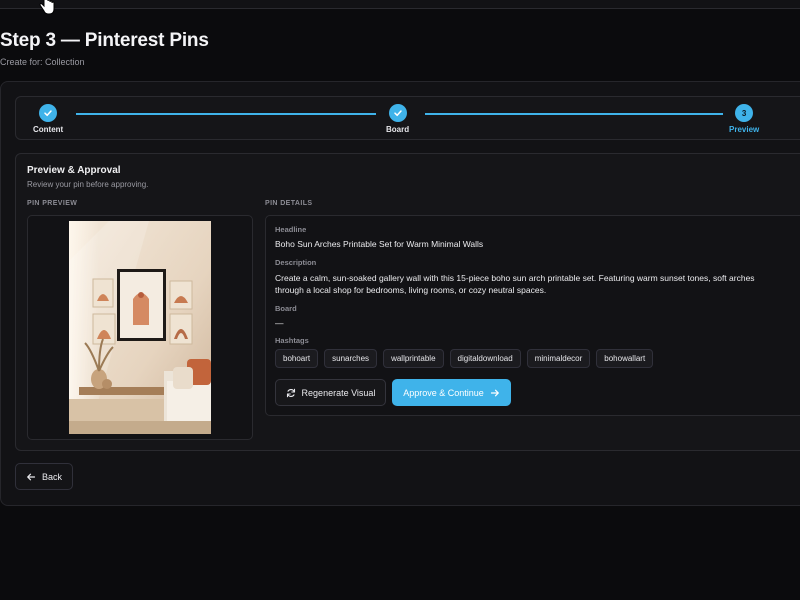  What do you see at coordinates (51, 476) in the screenshot?
I see `back-label: Back` at bounding box center [51, 476].